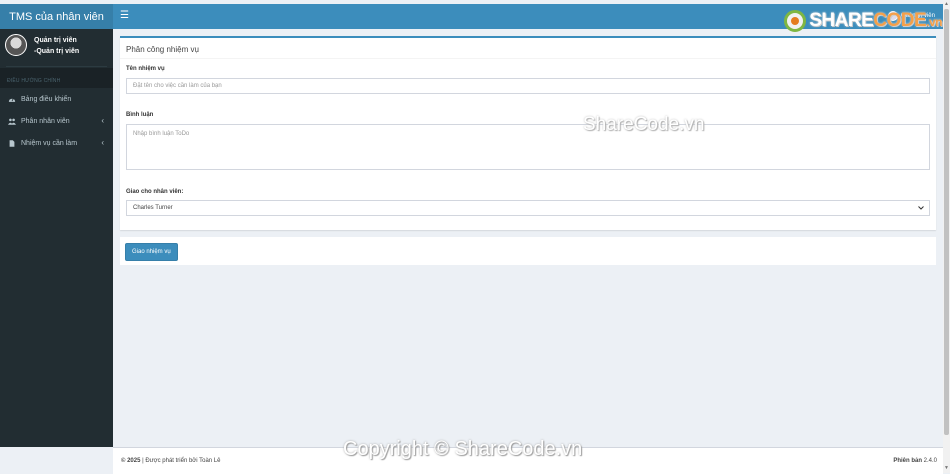 The width and height of the screenshot is (950, 474). What do you see at coordinates (56, 16) in the screenshot?
I see `brand-logo: TMS của nhân viên` at bounding box center [56, 16].